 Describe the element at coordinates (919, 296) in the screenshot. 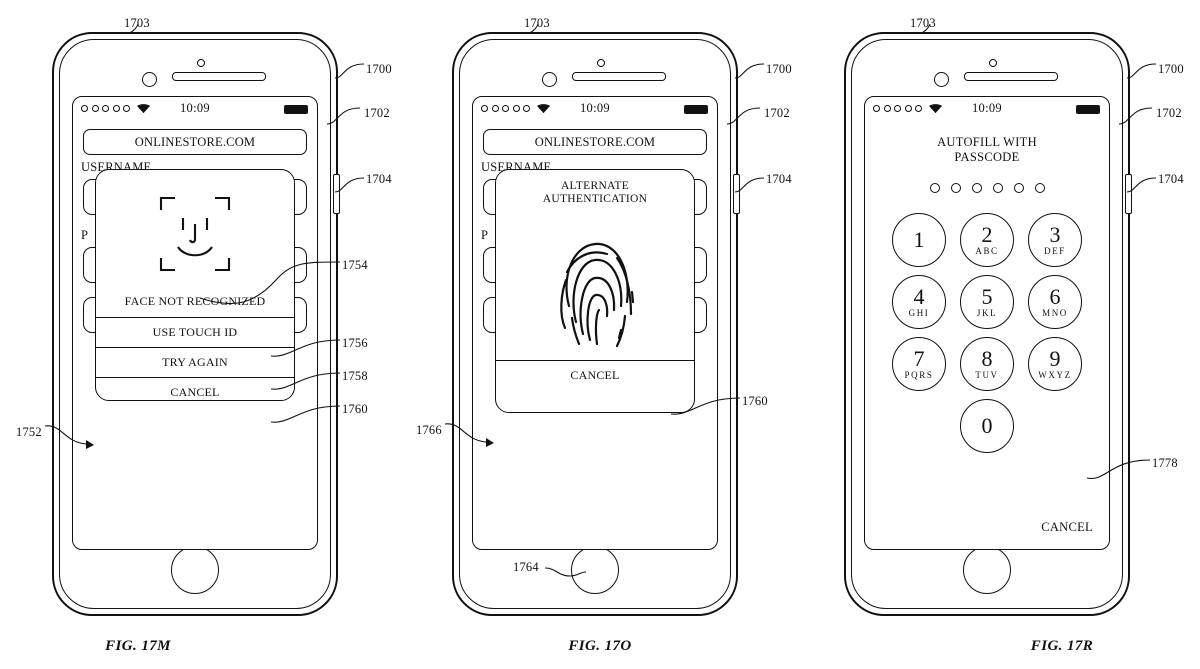

I see `key-number: 4` at that location.